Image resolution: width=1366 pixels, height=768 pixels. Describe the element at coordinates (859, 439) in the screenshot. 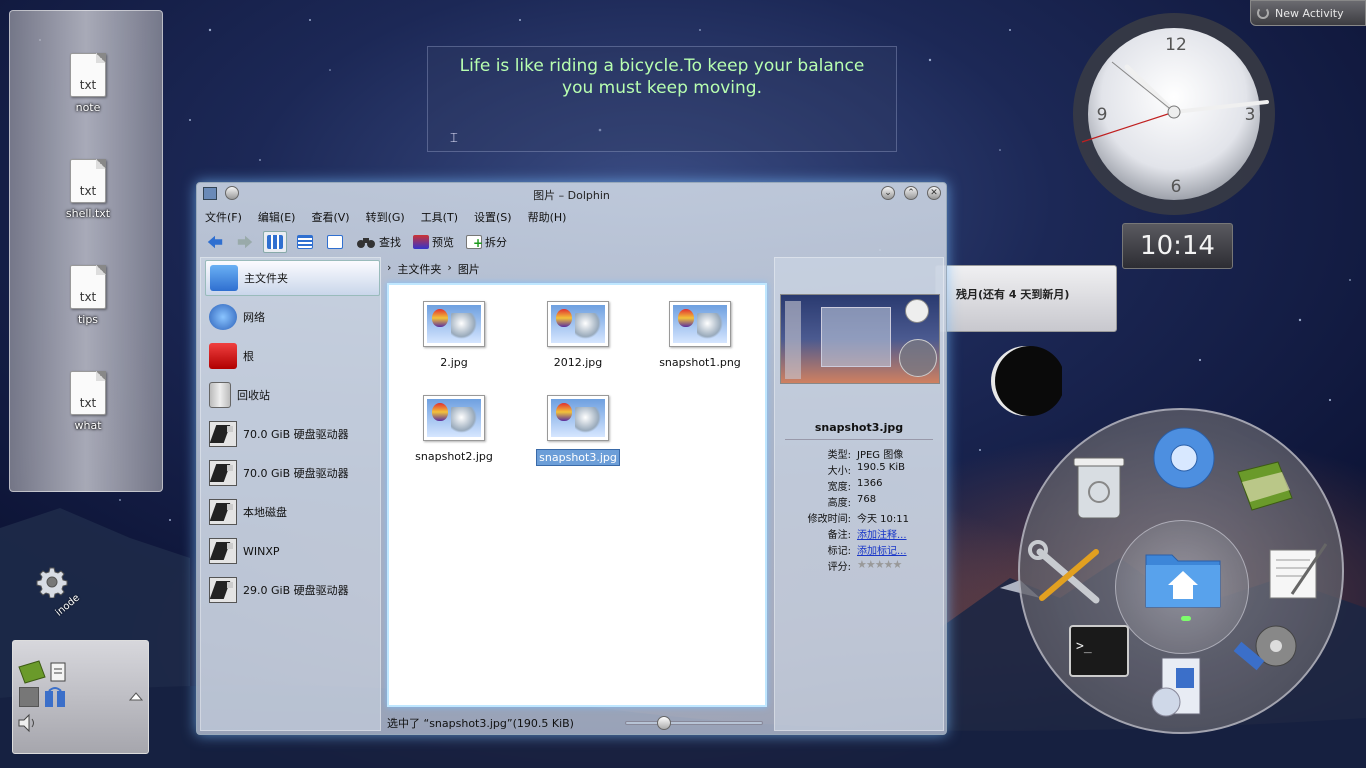

I see `divider` at that location.